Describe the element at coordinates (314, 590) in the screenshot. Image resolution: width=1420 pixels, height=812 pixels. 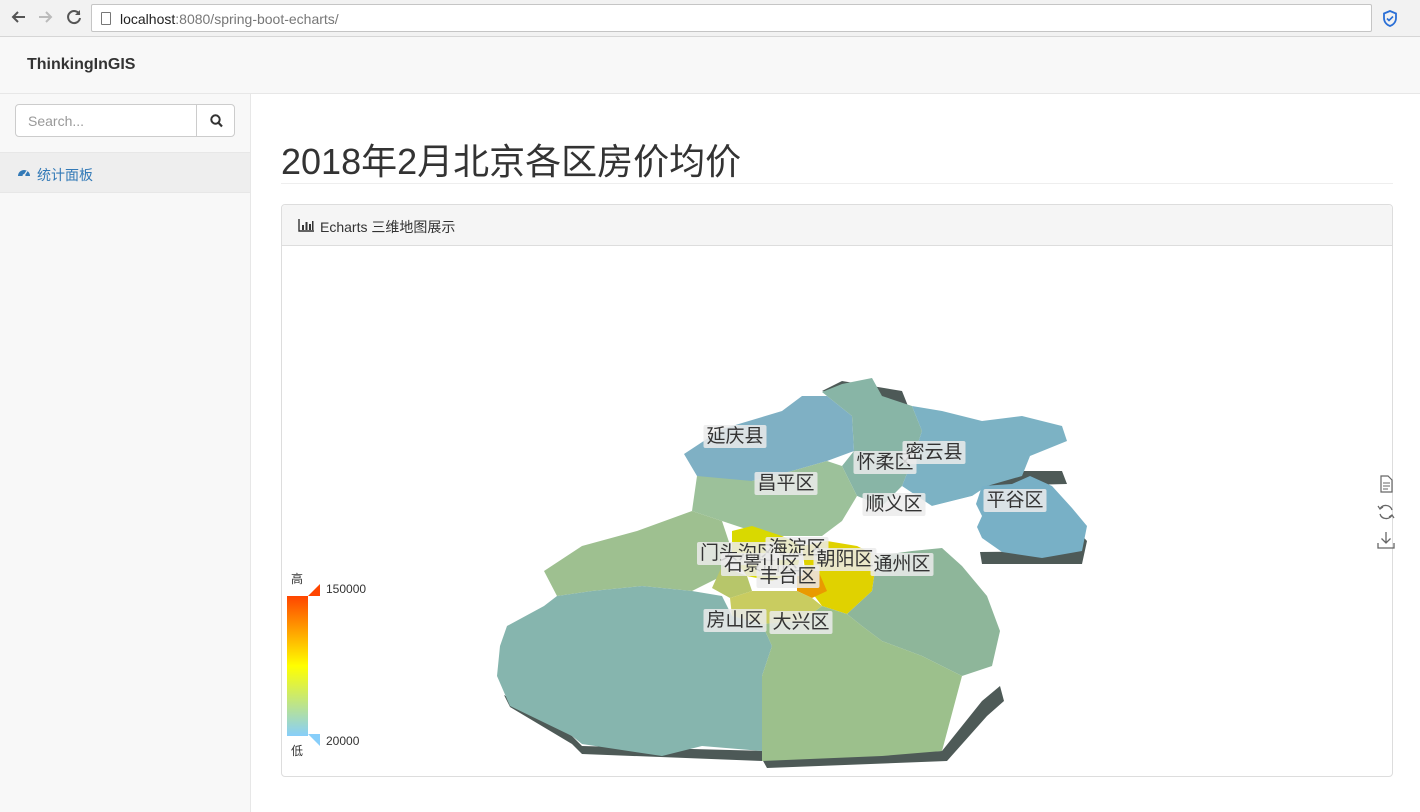
I see `visual-map-max-handle` at that location.